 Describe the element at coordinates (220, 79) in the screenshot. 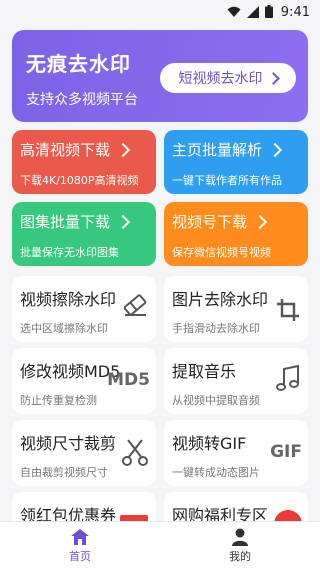

I see `hero-button-label: 短视频去水印` at that location.